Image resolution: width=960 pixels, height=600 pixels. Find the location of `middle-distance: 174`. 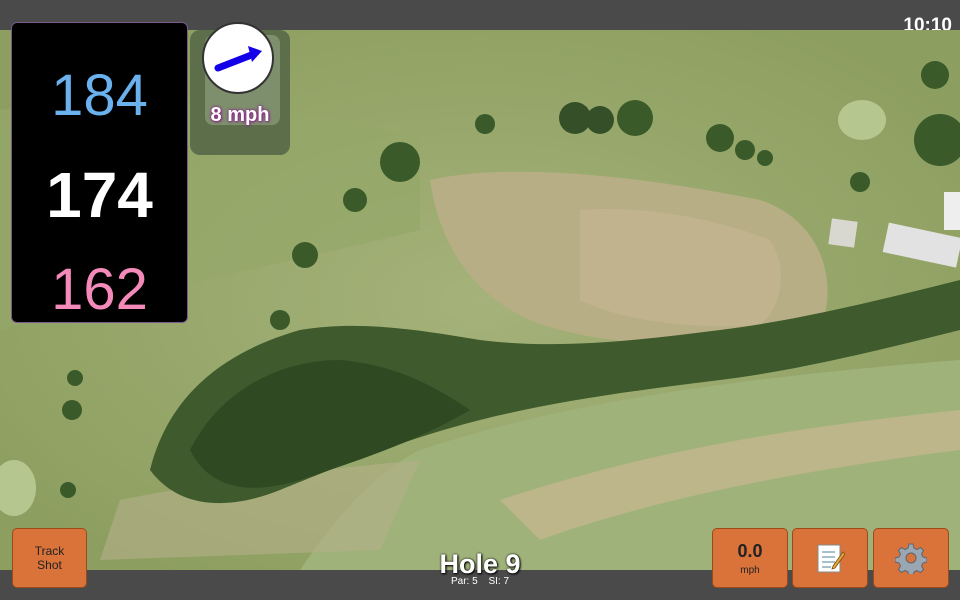

middle-distance: 174 is located at coordinates (99, 195).